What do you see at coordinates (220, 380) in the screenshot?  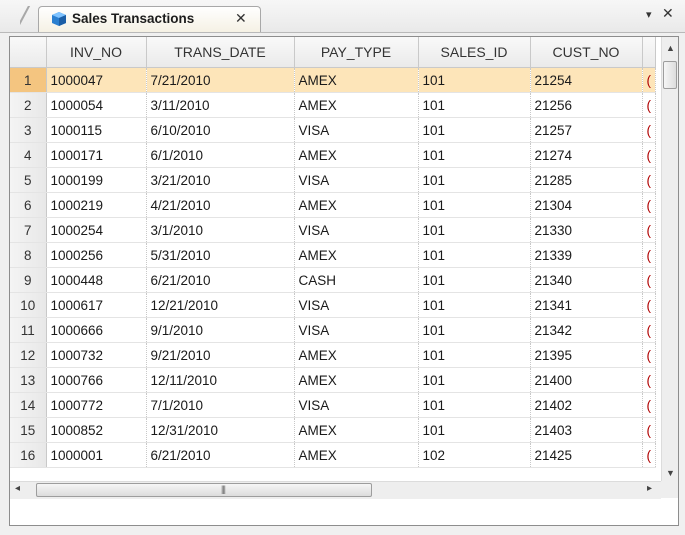 I see `cell-trans-date: 12/11/2010` at bounding box center [220, 380].